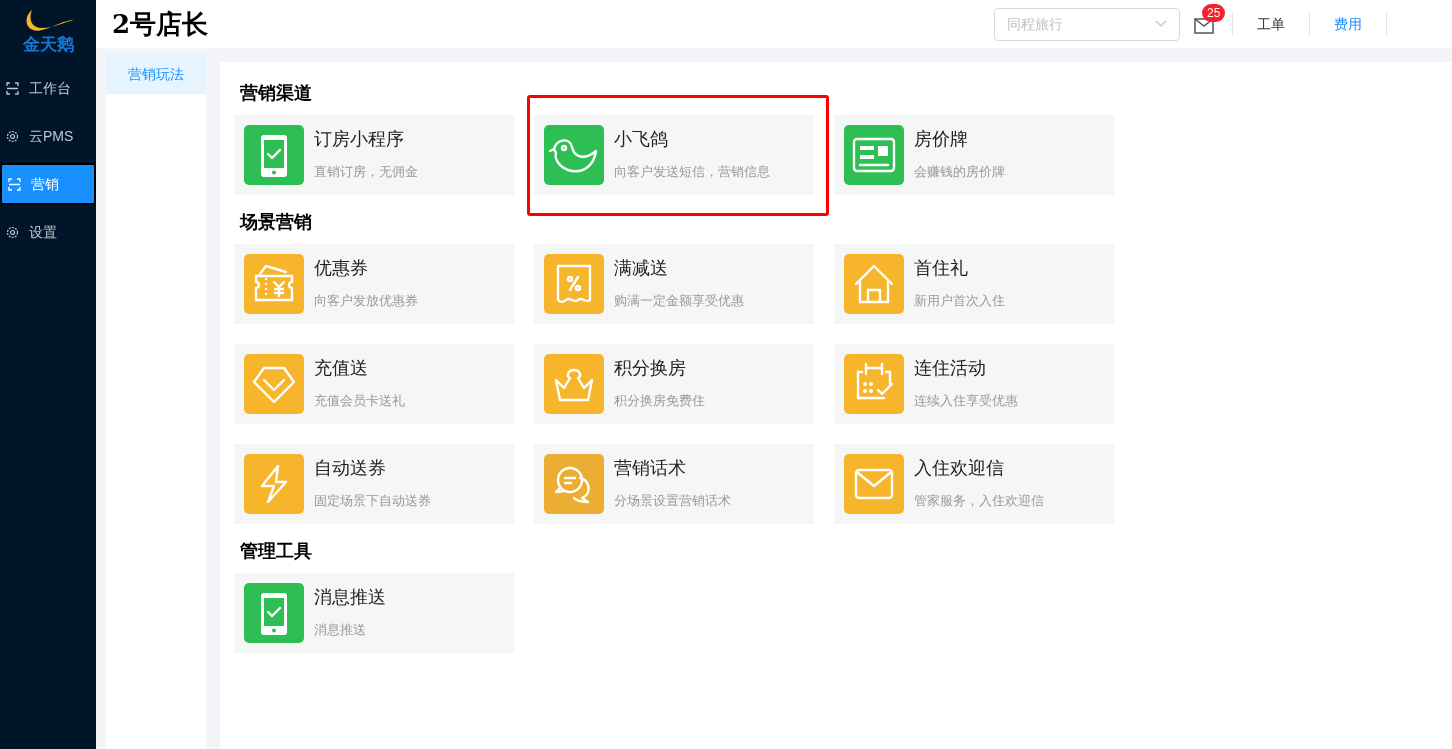  What do you see at coordinates (48, 232) in the screenshot?
I see `sidebar-item: 设置` at bounding box center [48, 232].